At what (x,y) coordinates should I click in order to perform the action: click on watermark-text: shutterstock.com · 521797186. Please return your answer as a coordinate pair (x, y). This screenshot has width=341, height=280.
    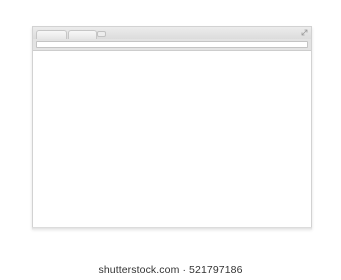
    Looking at the image, I should click on (170, 270).